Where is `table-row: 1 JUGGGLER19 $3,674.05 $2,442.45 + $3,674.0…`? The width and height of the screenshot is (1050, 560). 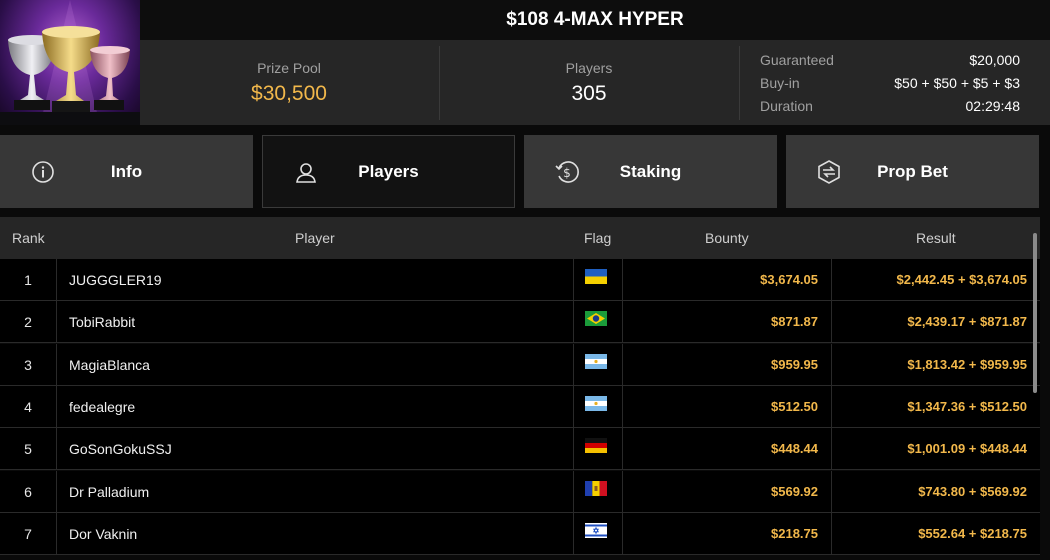 table-row: 1 JUGGGLER19 $3,674.05 $2,442.45 + $3,674.0… is located at coordinates (520, 280).